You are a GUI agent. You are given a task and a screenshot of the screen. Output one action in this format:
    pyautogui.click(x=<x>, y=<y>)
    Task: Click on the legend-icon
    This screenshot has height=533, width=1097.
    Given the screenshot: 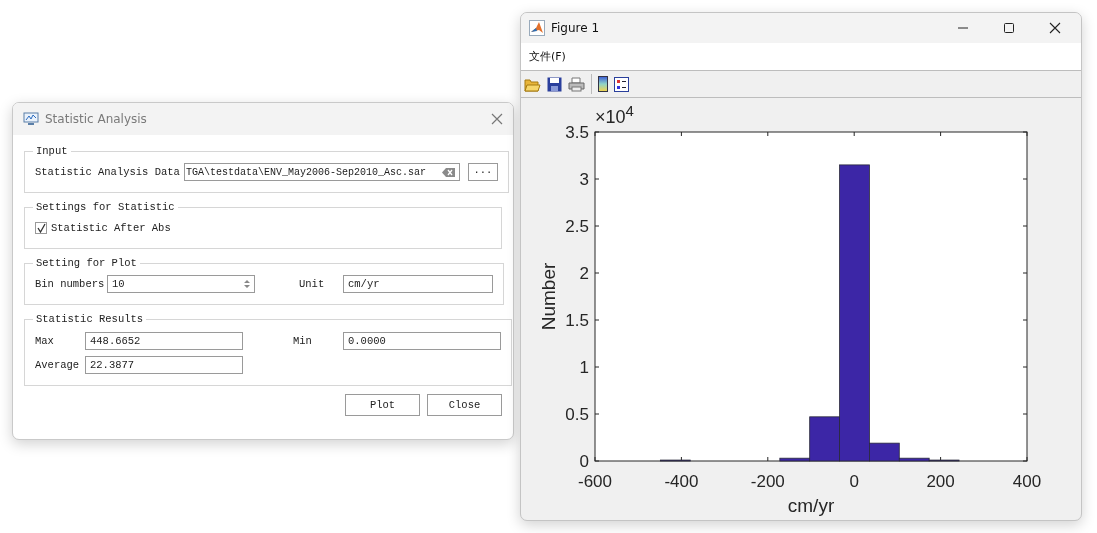 What is the action you would take?
    pyautogui.click(x=621, y=84)
    